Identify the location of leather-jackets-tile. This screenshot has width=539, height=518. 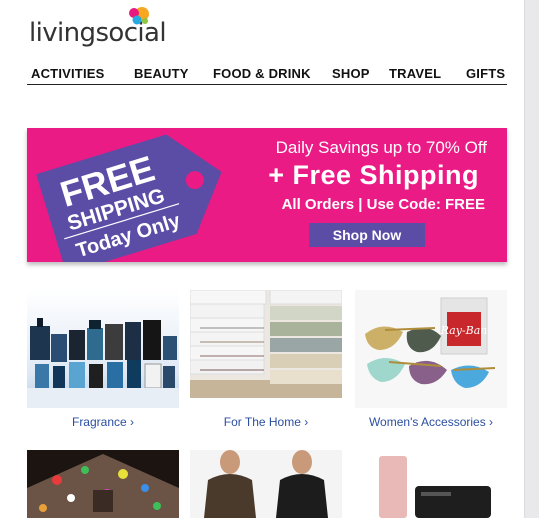
(266, 484).